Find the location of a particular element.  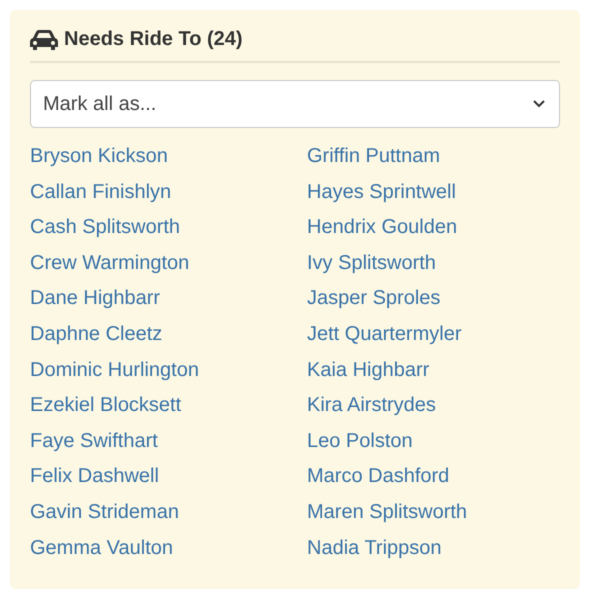

person-link: Hendrix Goulden is located at coordinates (382, 227).